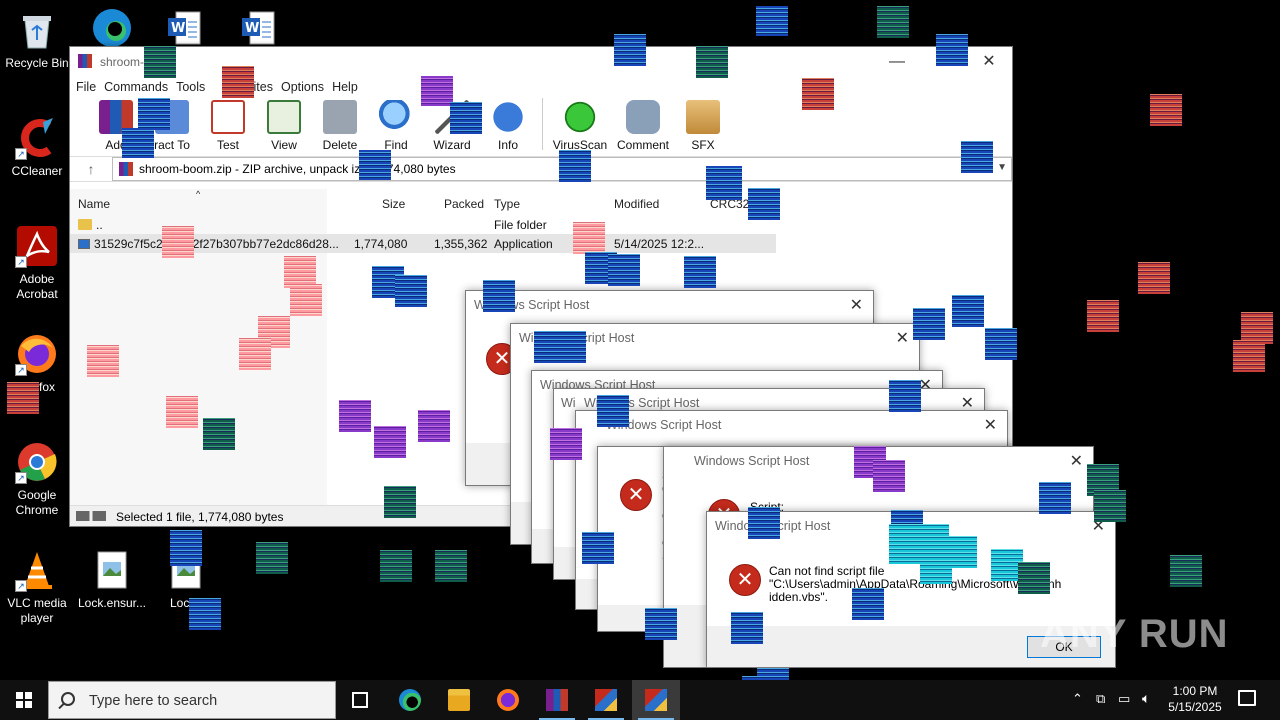  I want to click on chrome-icon: ↗, so click(37, 462).